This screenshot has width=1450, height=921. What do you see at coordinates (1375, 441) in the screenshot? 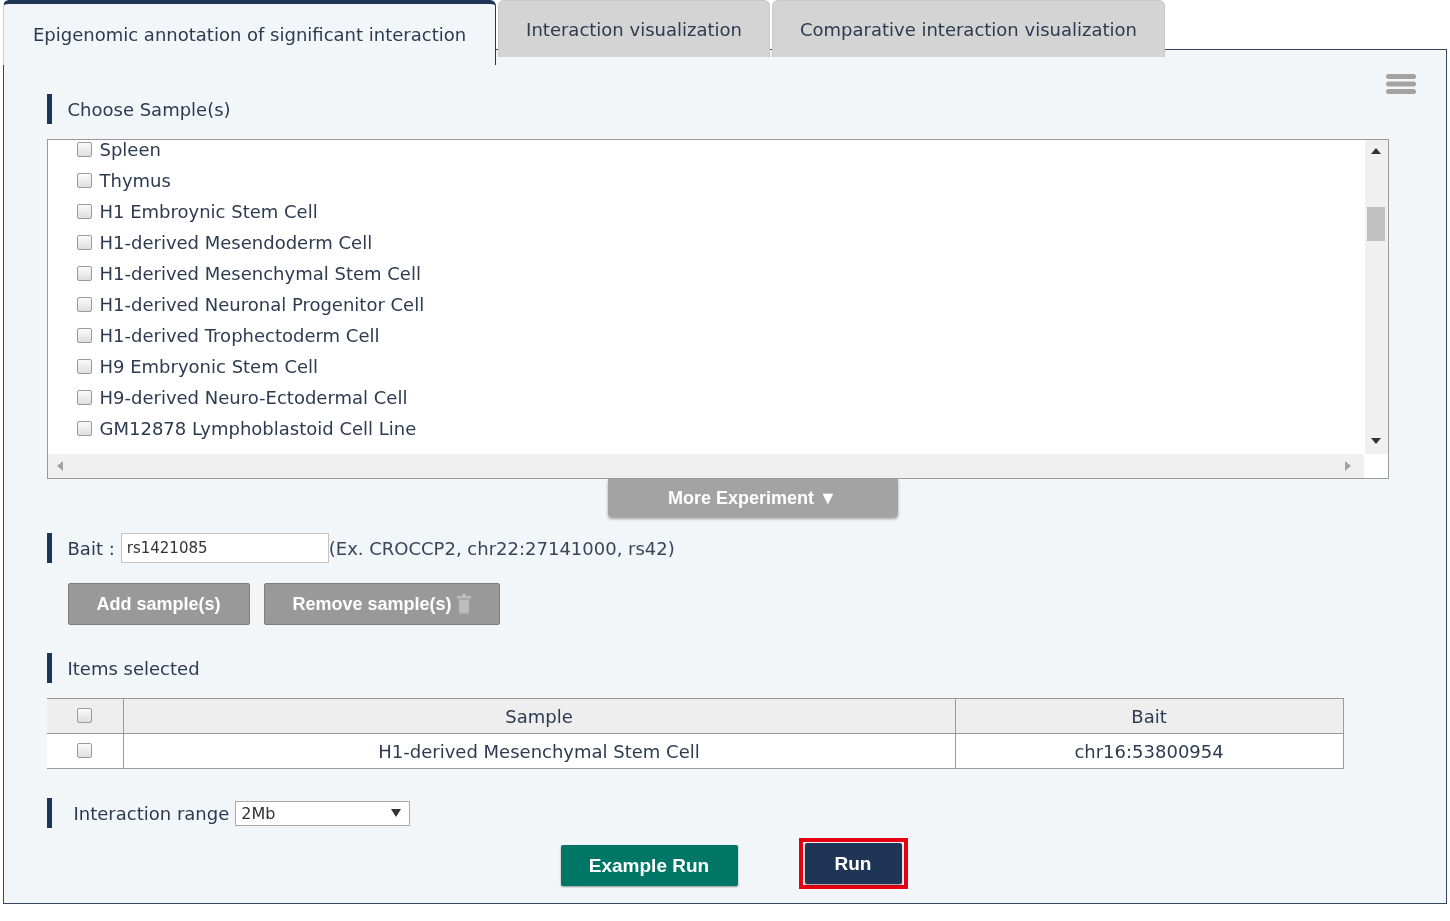
I see `scroll-down-icon` at bounding box center [1375, 441].